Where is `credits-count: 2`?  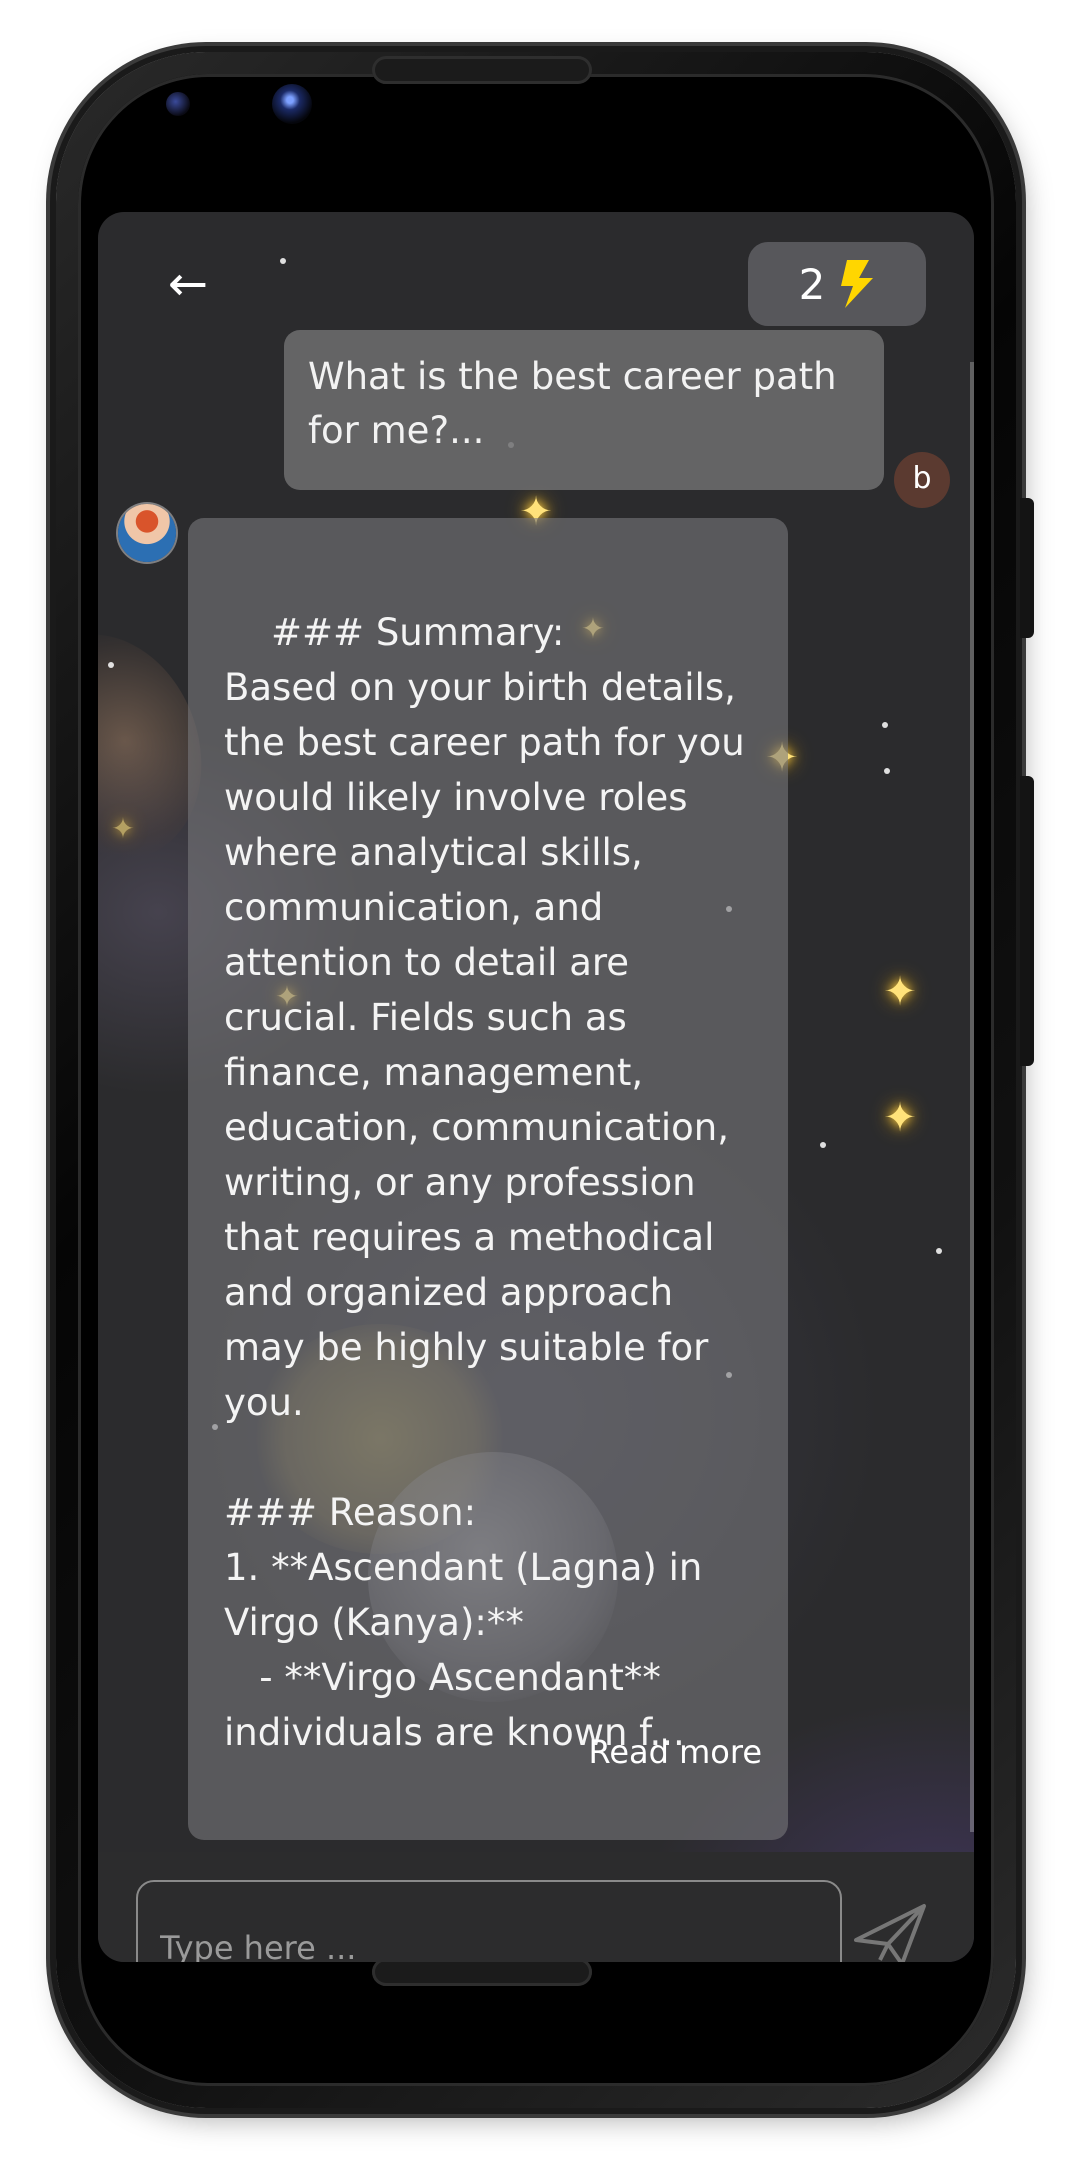 credits-count: 2 is located at coordinates (812, 284).